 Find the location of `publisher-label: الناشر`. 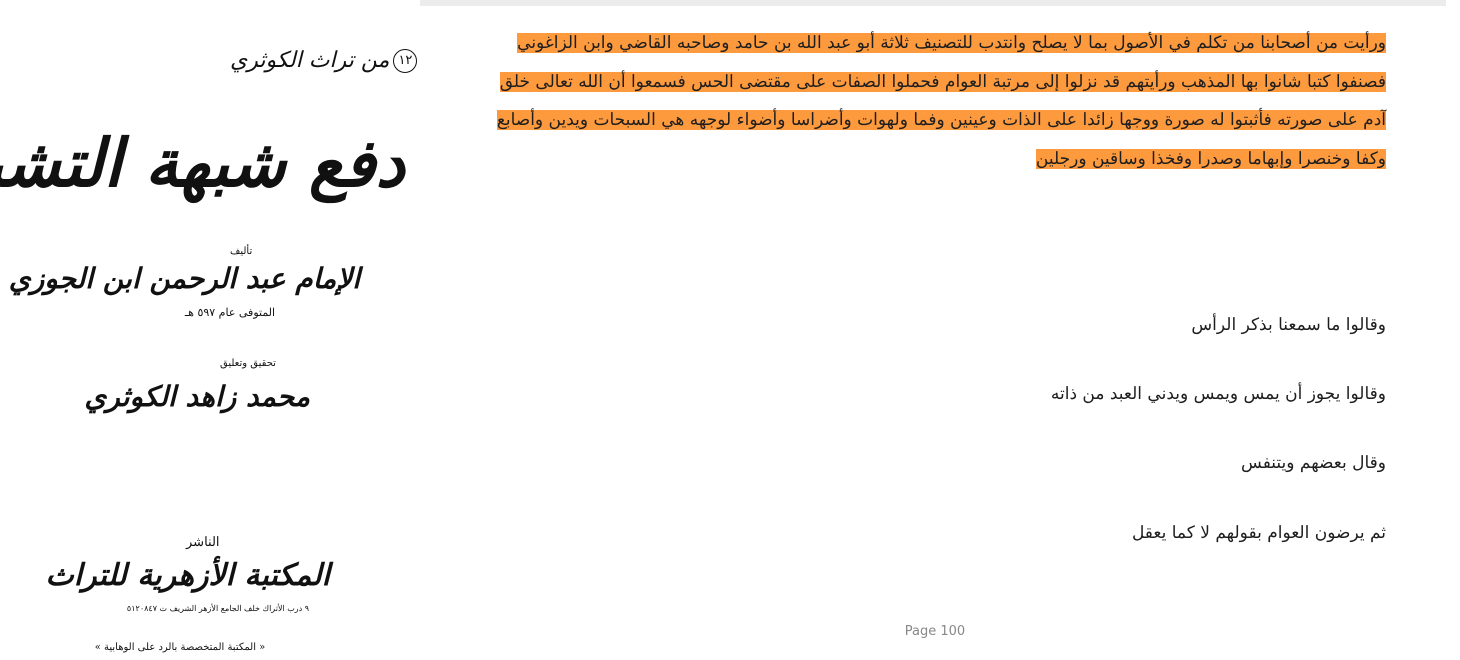

publisher-label: الناشر is located at coordinates (203, 542).